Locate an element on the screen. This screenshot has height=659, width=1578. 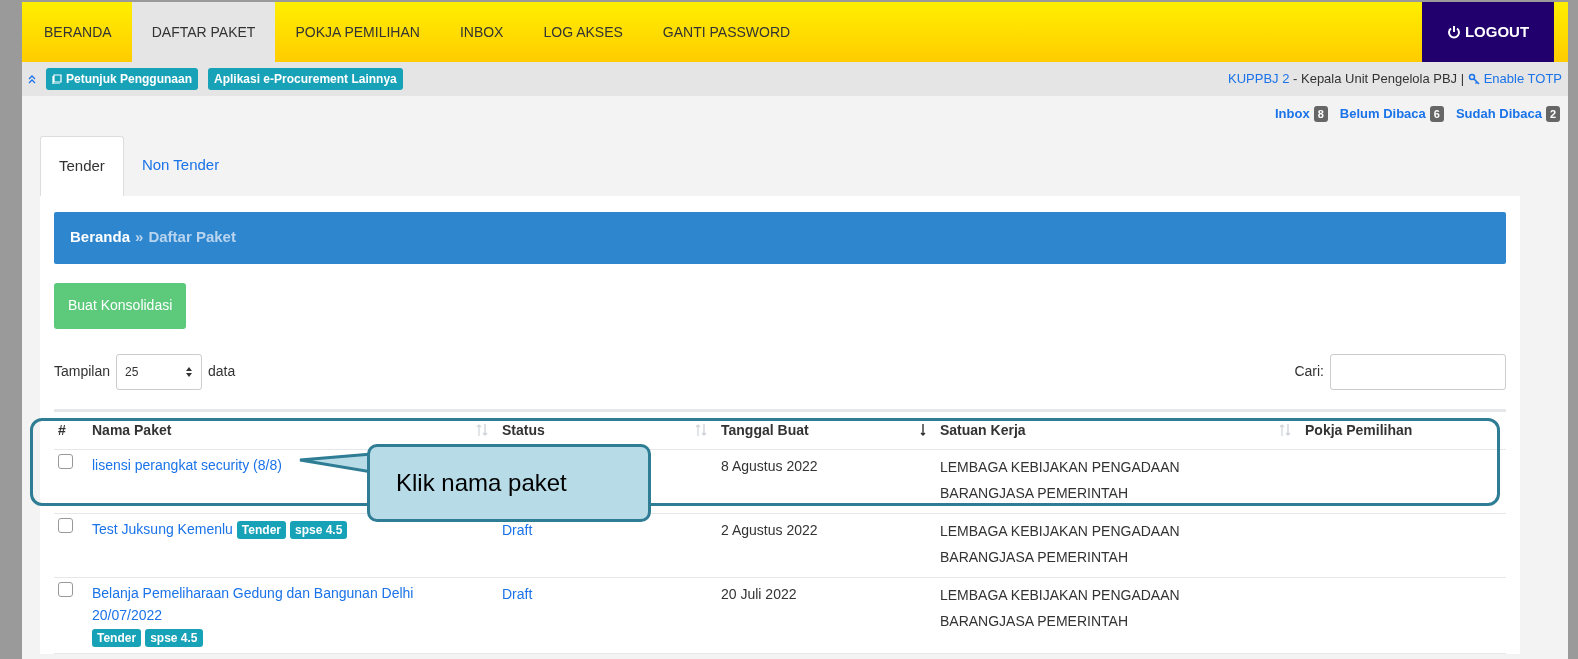
tab: Non Tender is located at coordinates (180, 165).